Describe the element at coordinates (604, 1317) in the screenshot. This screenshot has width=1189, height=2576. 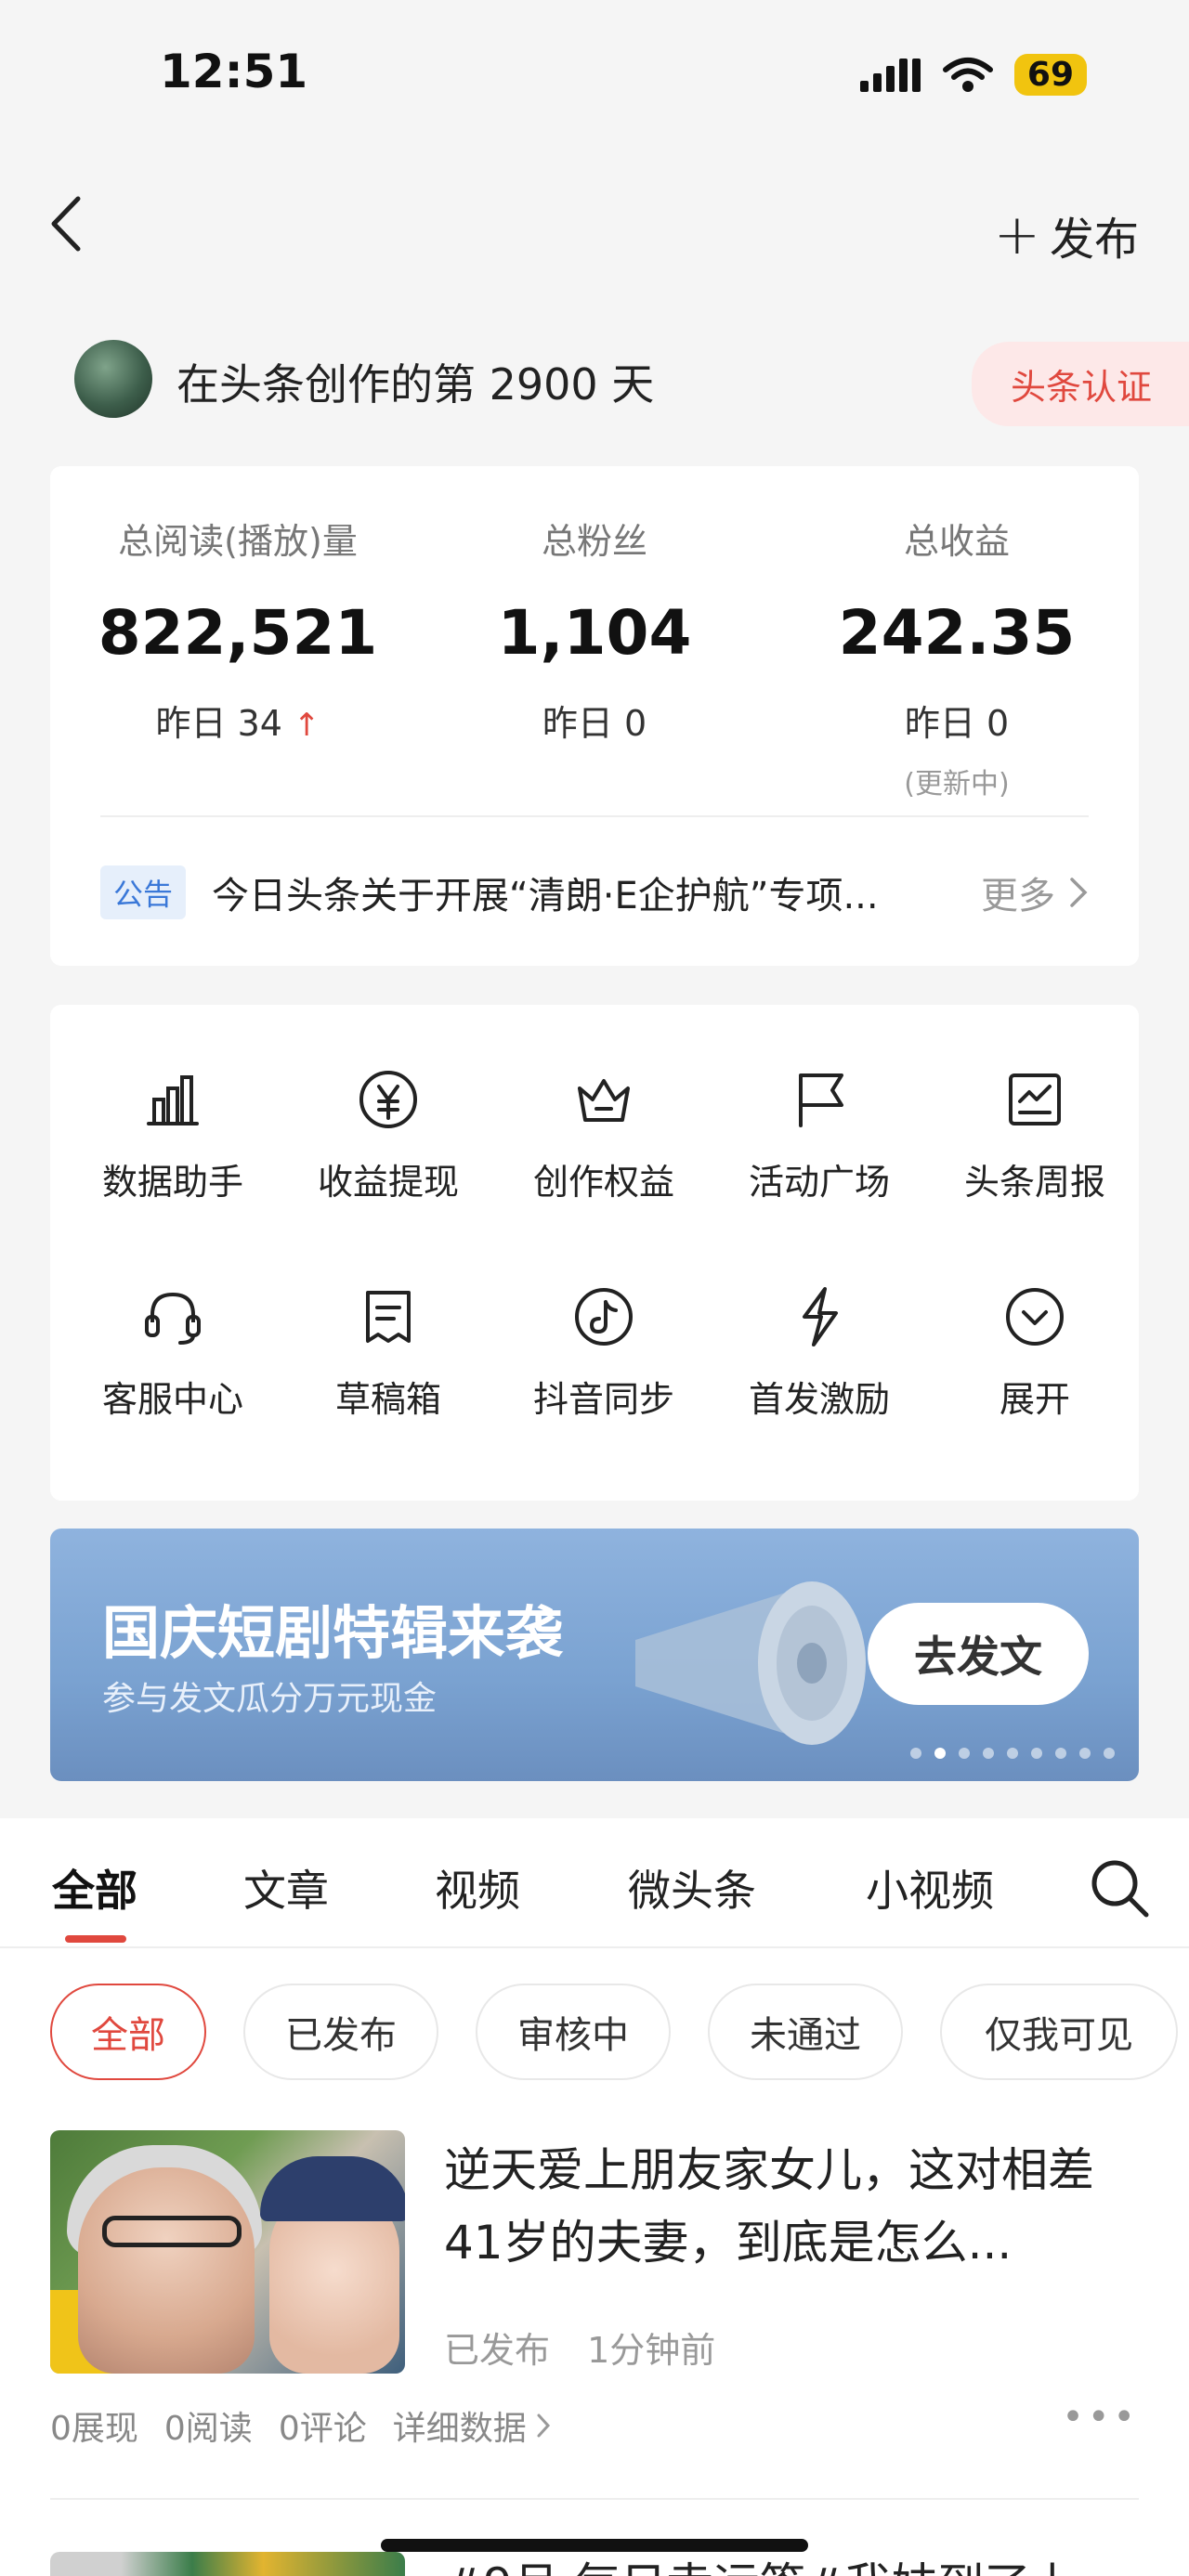
I see `douyin-icon` at that location.